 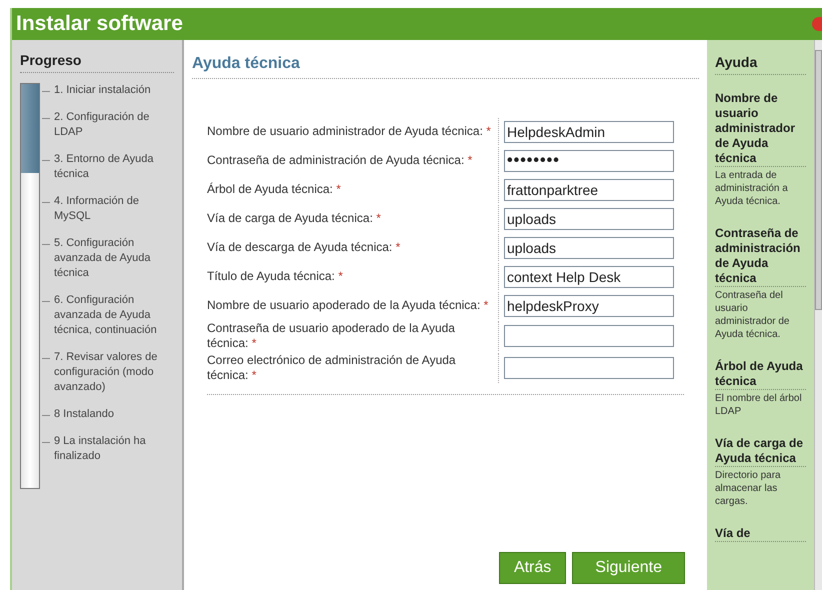 What do you see at coordinates (760, 451) in the screenshot?
I see `help-heading: Vía de carga de Ayuda técnica` at bounding box center [760, 451].